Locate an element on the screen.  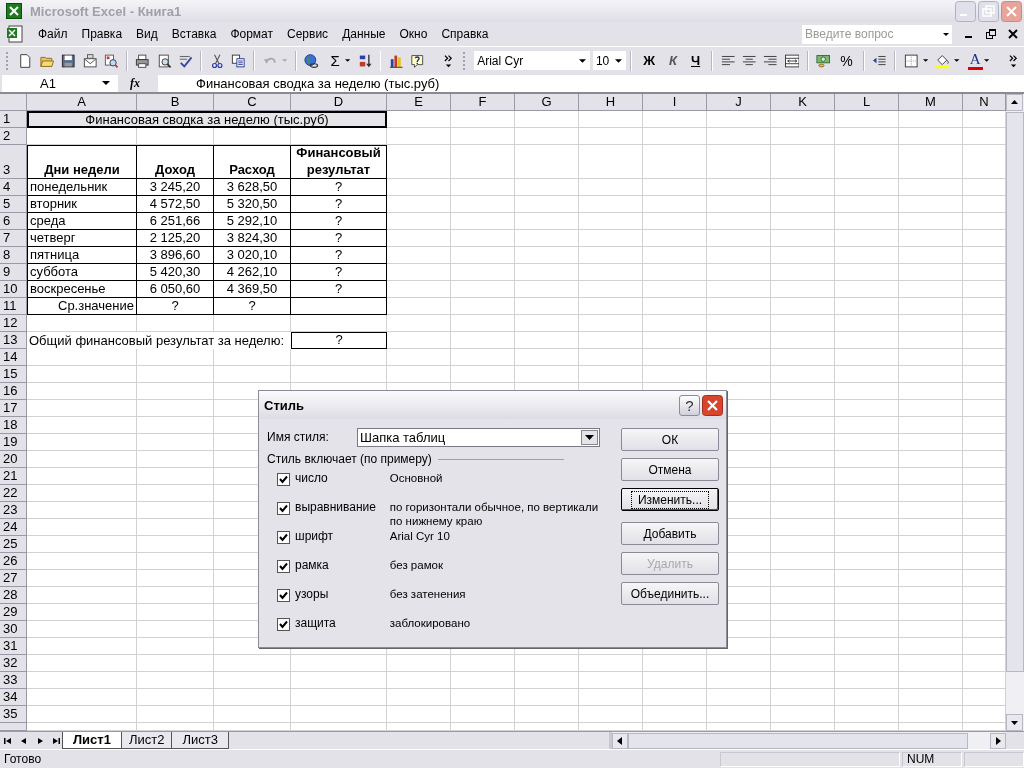
style-name-field: Шапка таблиц is located at coordinates (478, 437).